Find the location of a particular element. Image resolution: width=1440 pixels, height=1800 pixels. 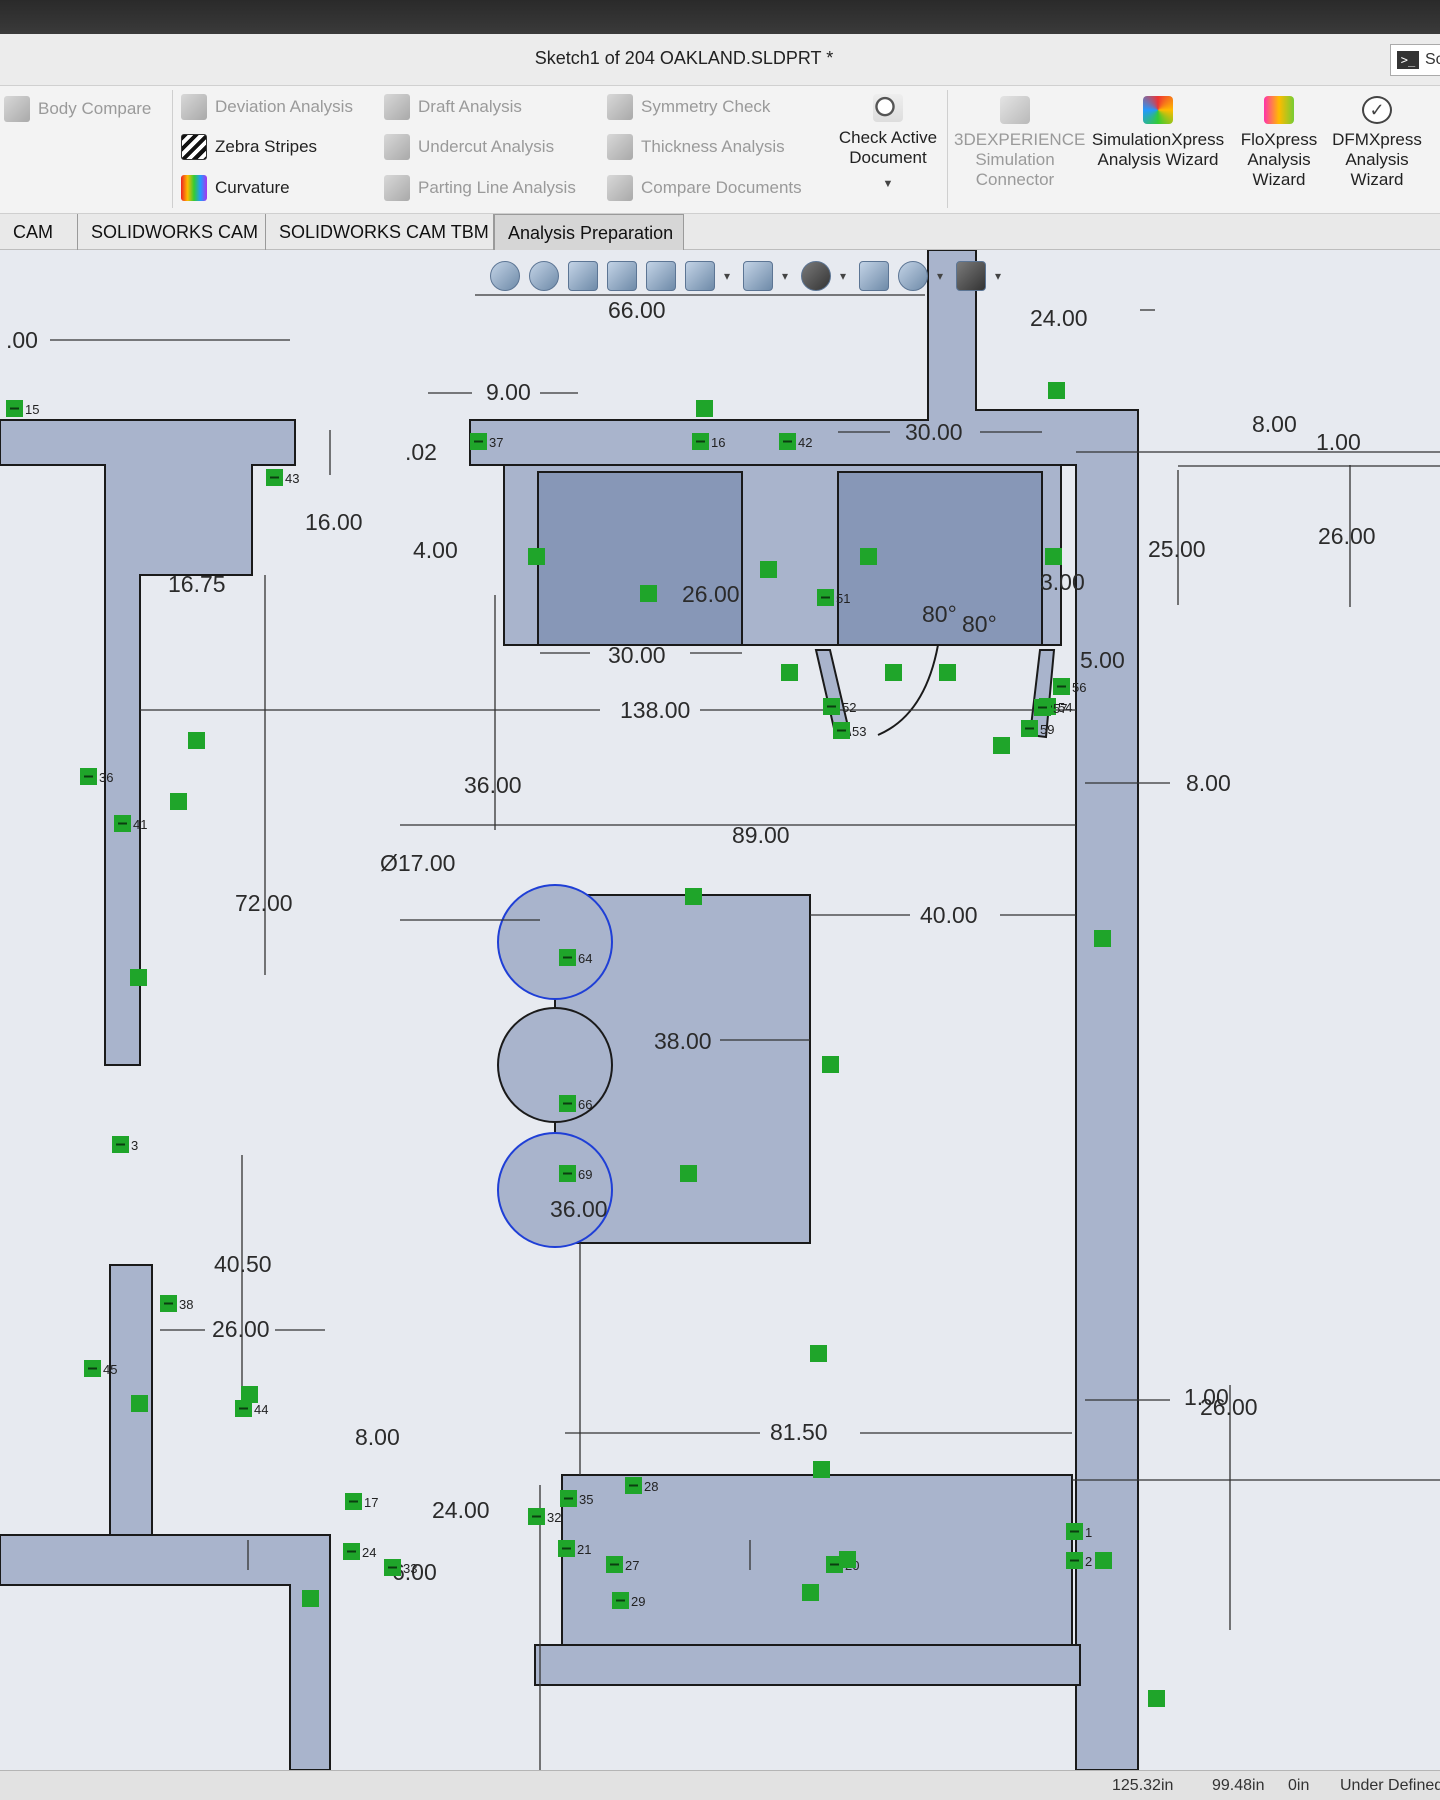

relation-marker: 16 is located at coordinates (708, 441).